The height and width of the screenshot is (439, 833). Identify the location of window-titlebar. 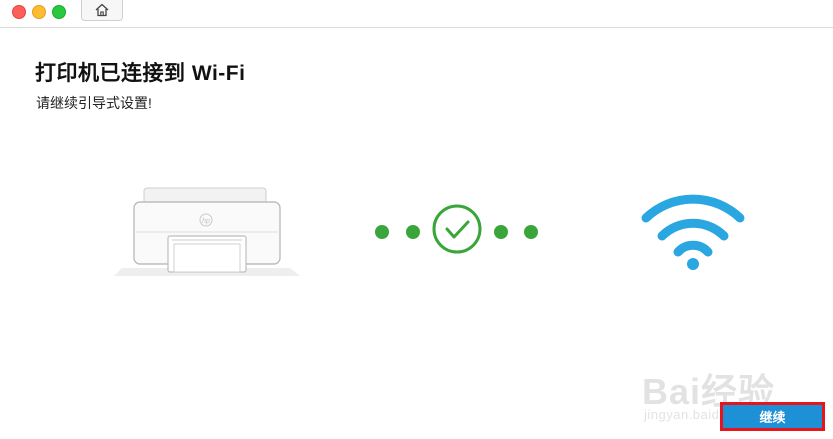
(416, 14).